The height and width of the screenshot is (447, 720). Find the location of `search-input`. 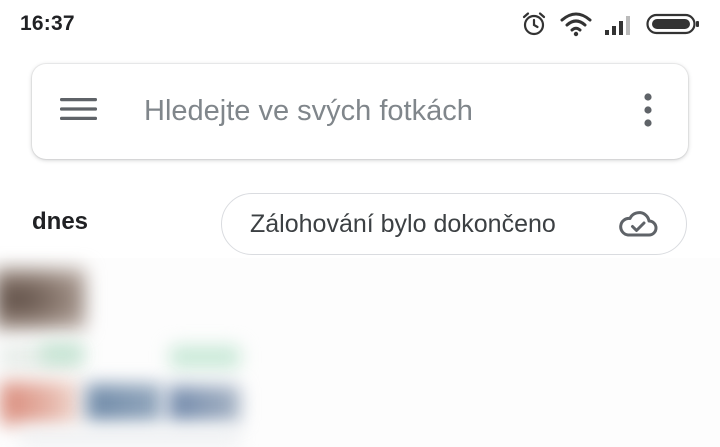

search-input is located at coordinates (374, 111).